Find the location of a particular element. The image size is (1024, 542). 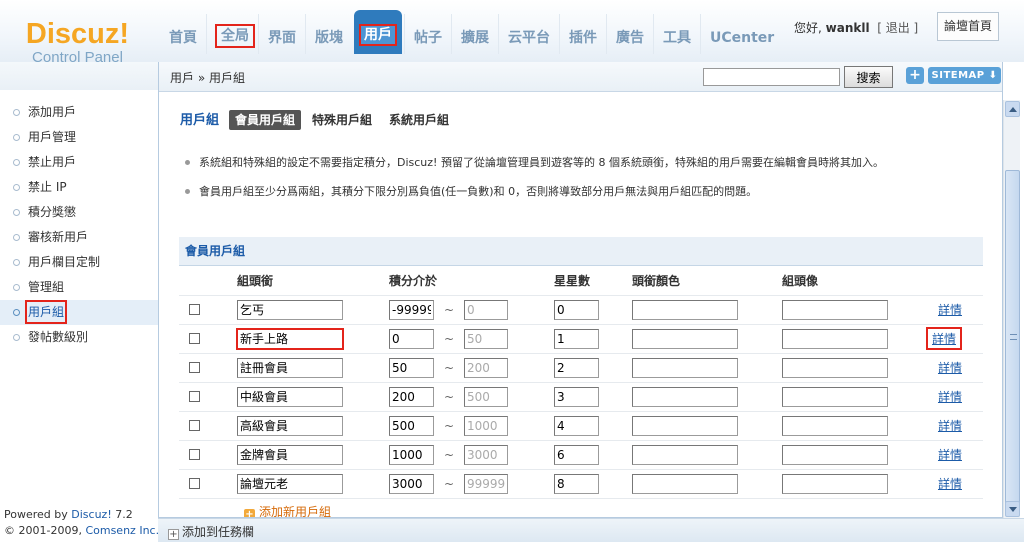

subtab: 特殊用戶組 is located at coordinates (342, 120).